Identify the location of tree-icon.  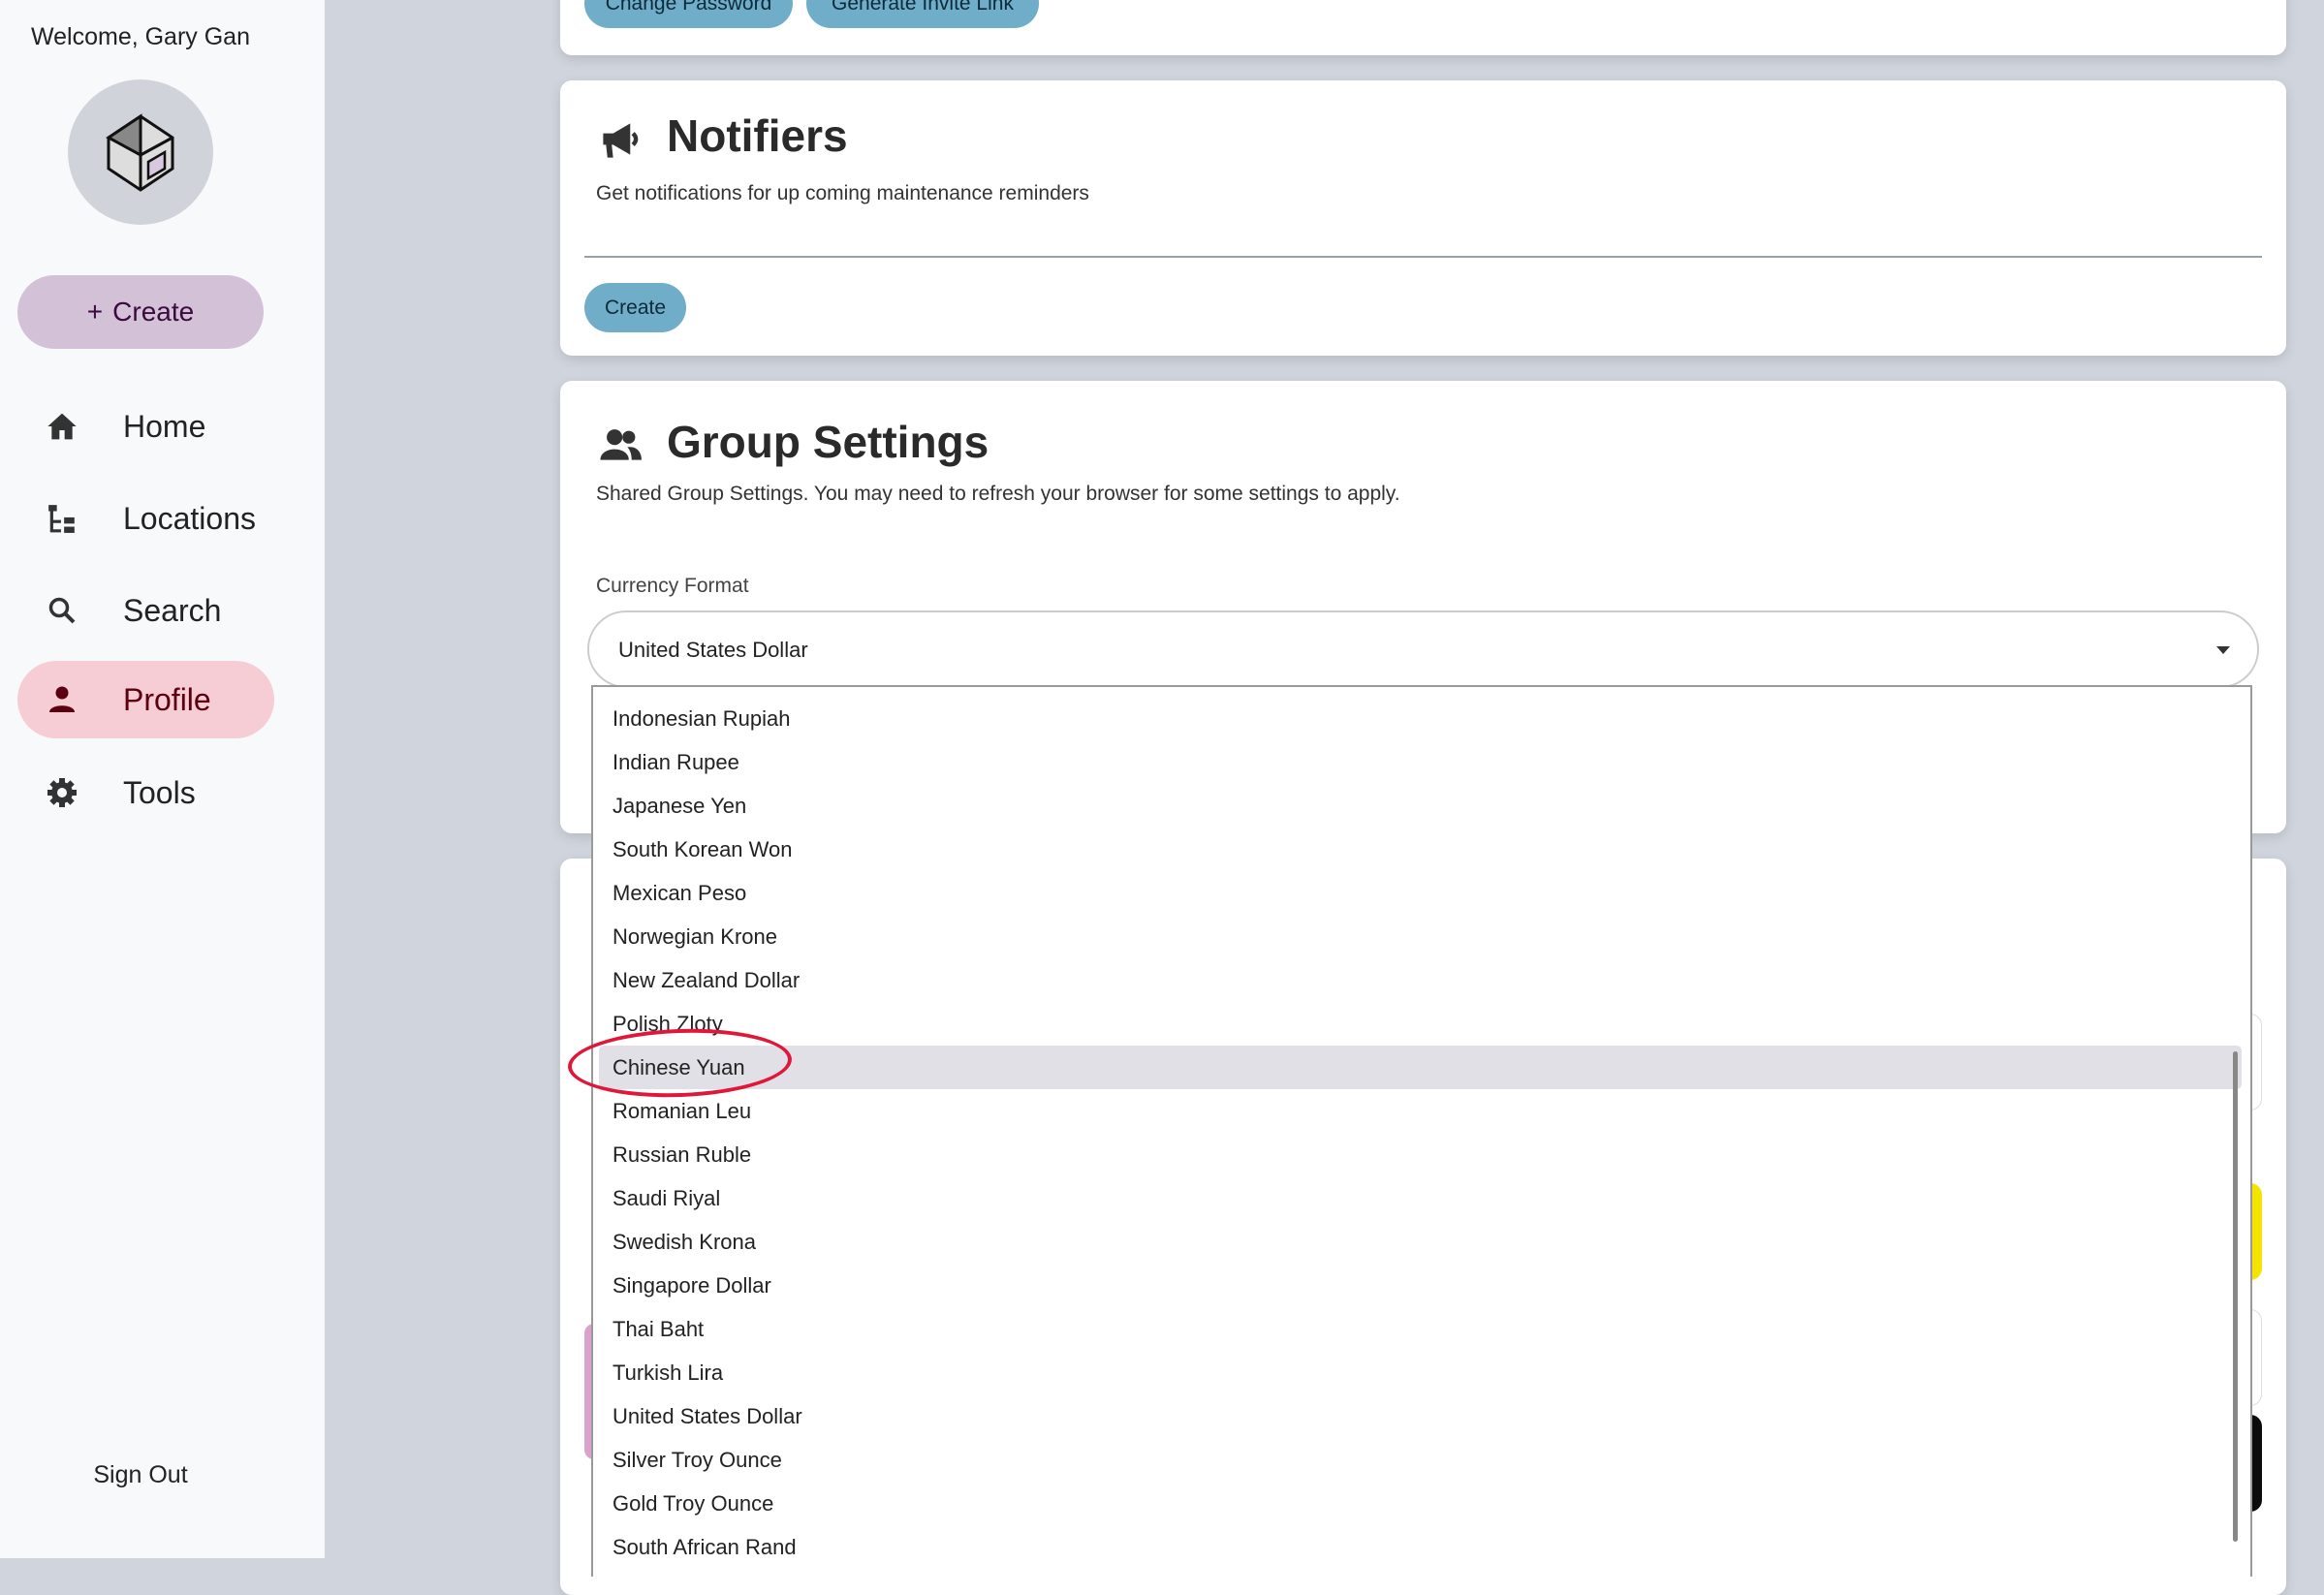
(62, 518).